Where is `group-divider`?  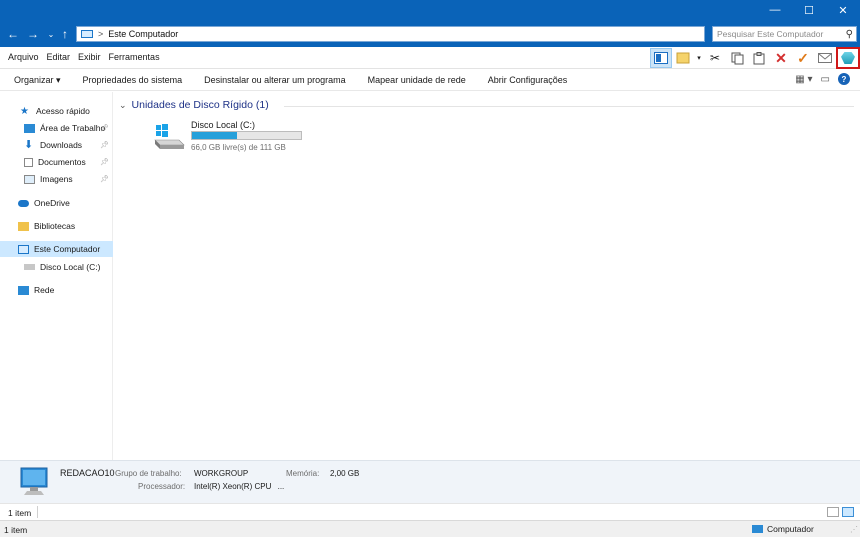
group-divider is located at coordinates (569, 106).